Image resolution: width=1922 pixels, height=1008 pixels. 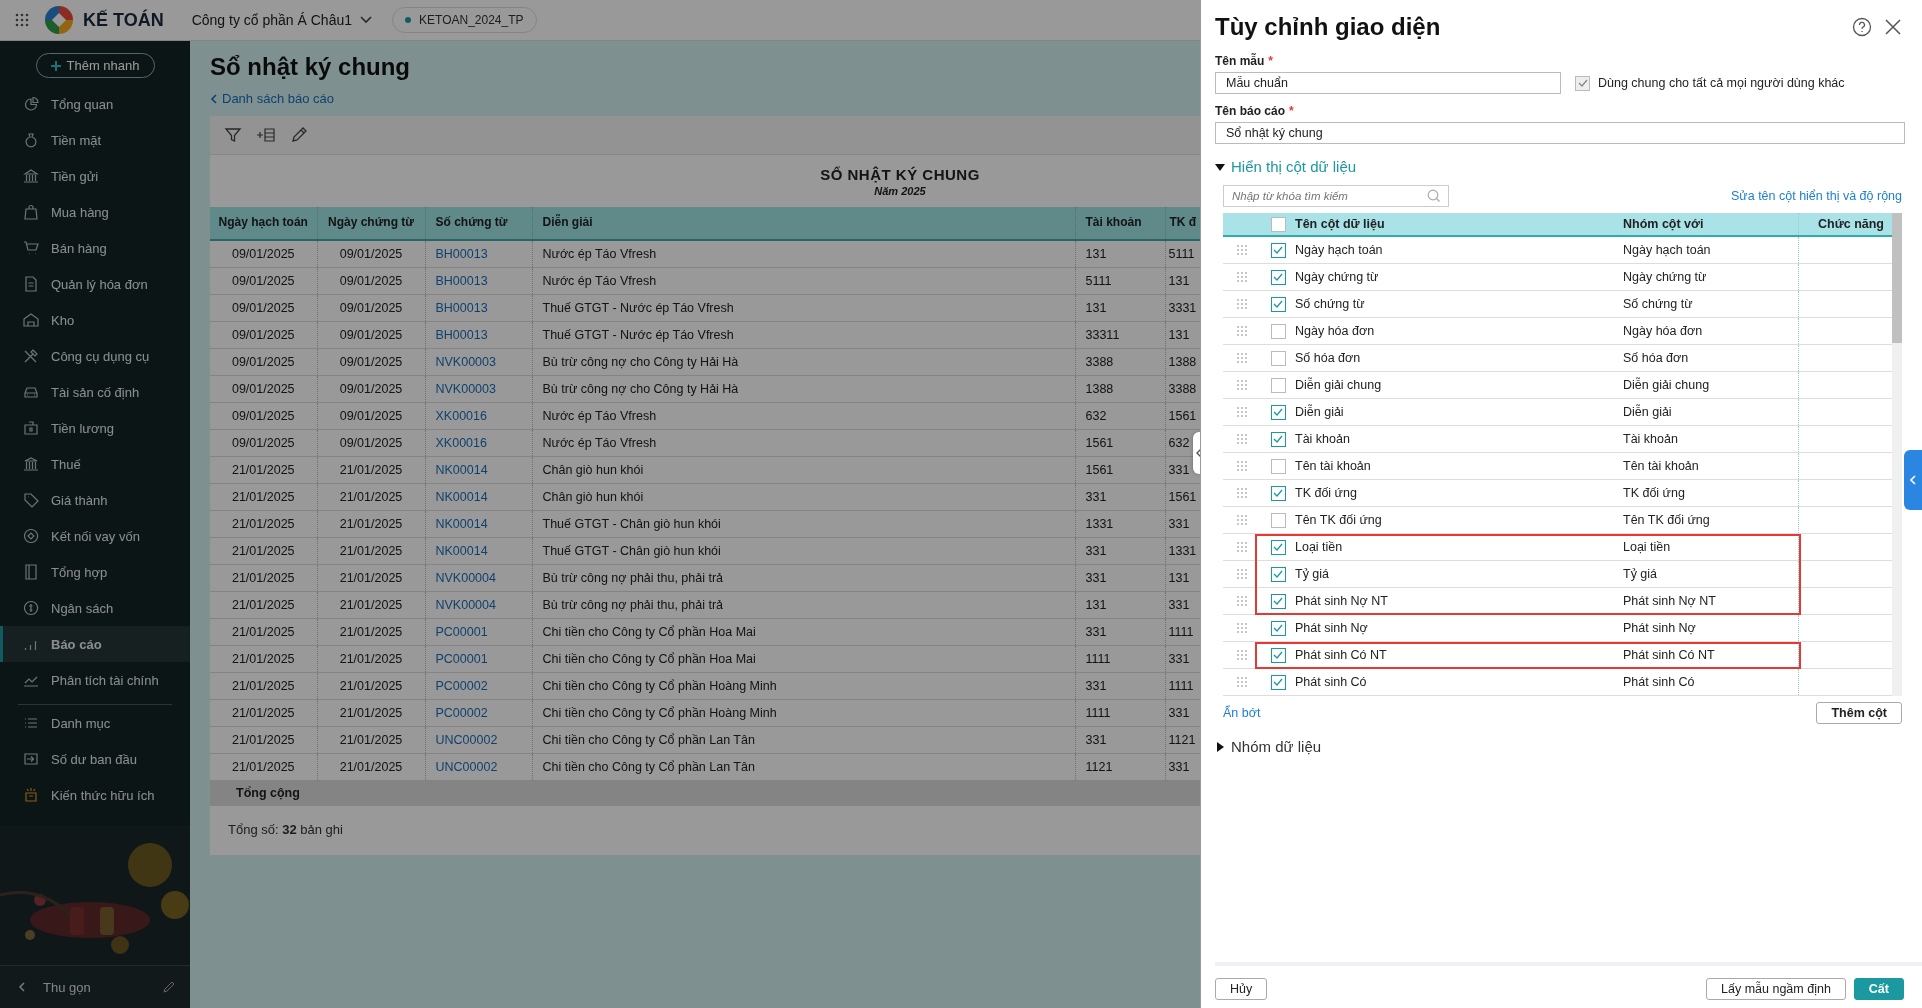 I want to click on sidebar-item: Số dư ban đầu, so click(x=95, y=759).